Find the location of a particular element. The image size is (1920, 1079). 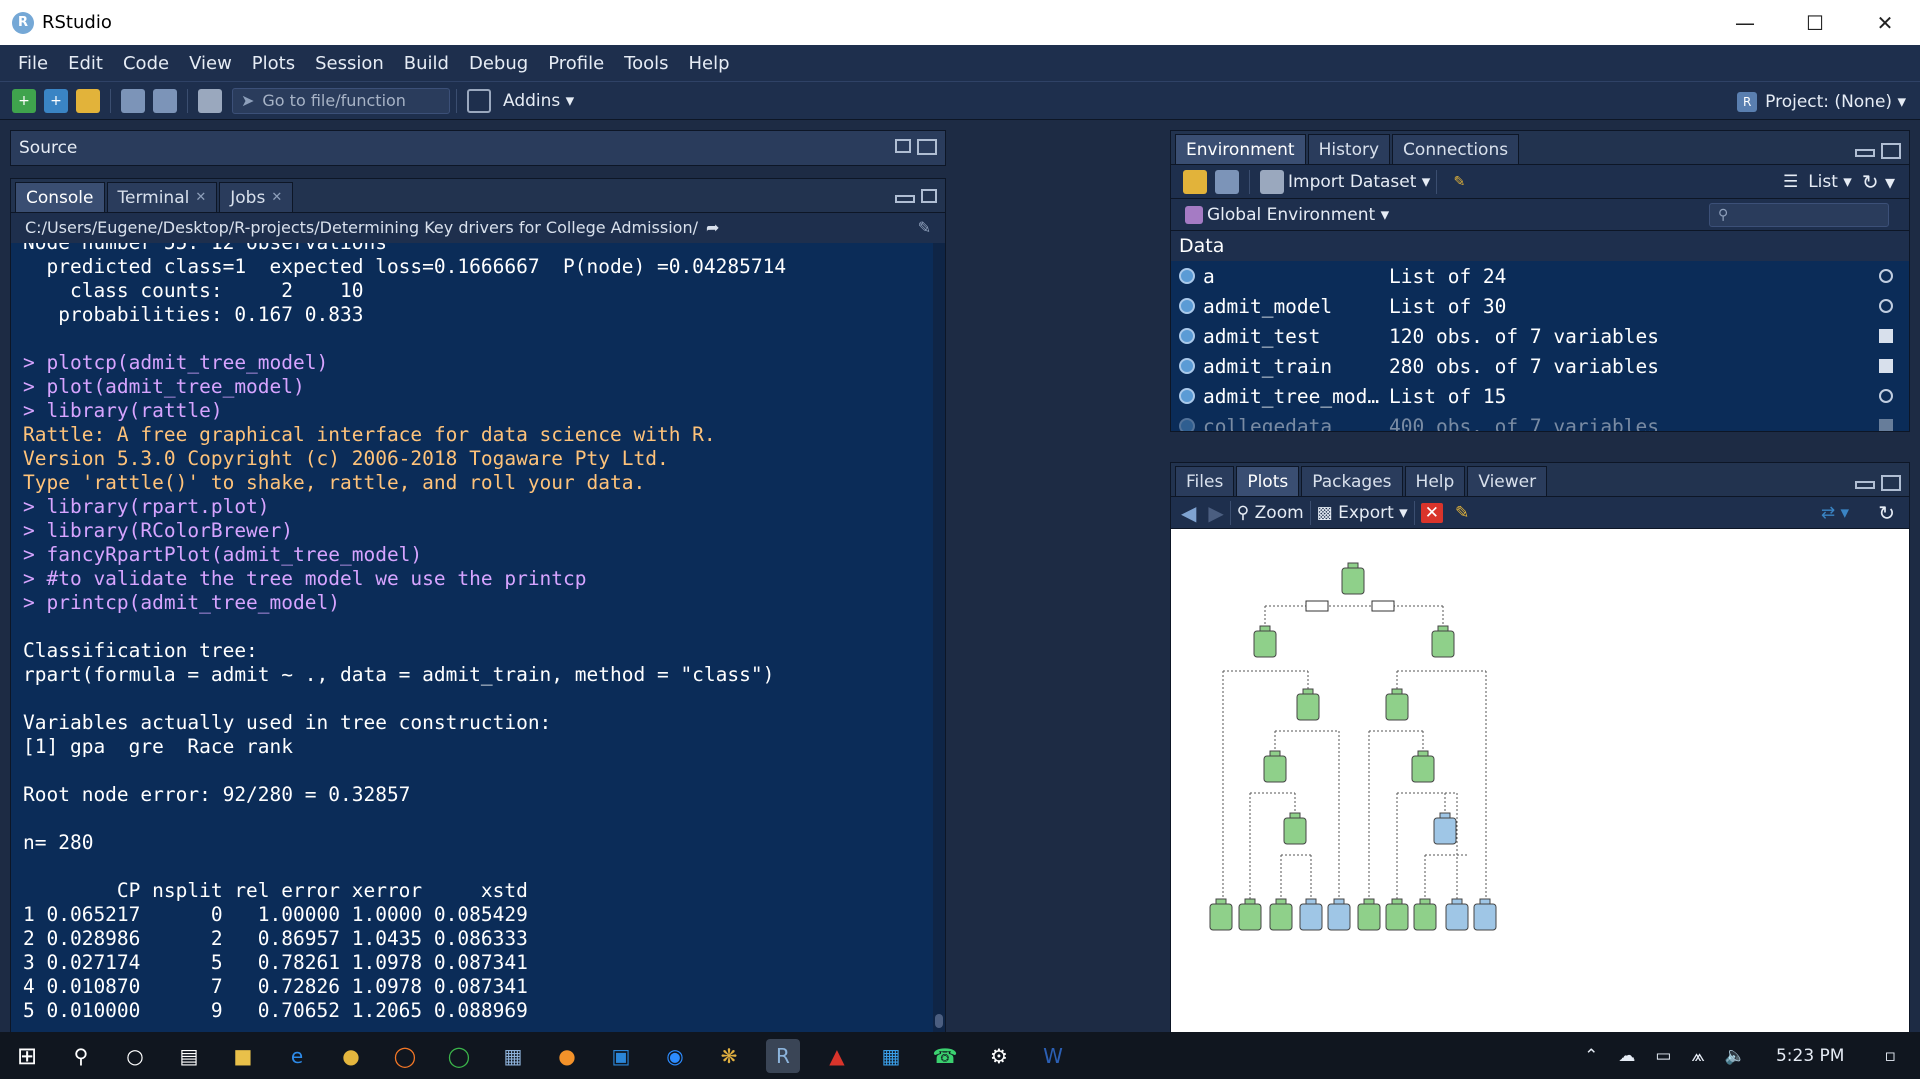

settings-gear-icon: ⚙ is located at coordinates (999, 1056).